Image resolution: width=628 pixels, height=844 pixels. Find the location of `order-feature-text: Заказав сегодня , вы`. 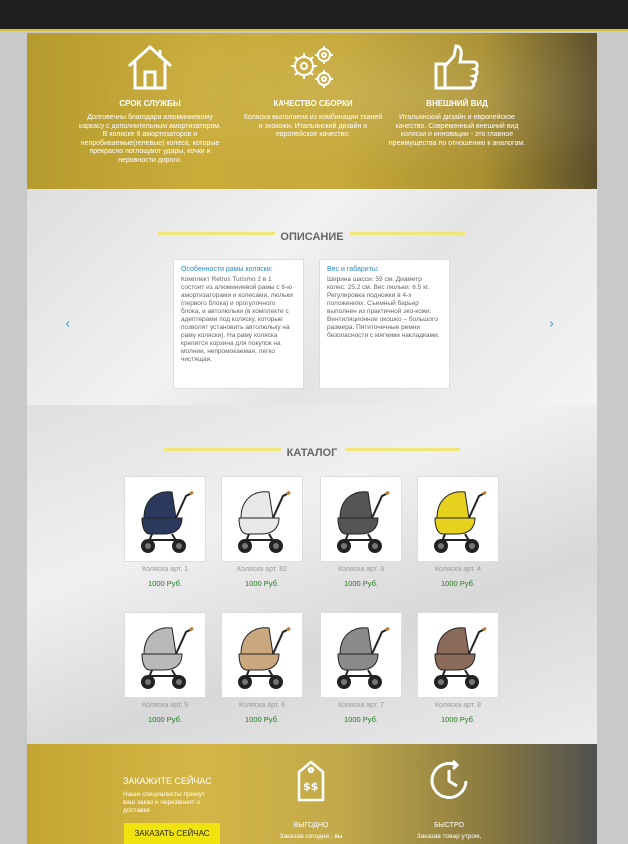

order-feature-text: Заказав сегодня , вы is located at coordinates (311, 836).